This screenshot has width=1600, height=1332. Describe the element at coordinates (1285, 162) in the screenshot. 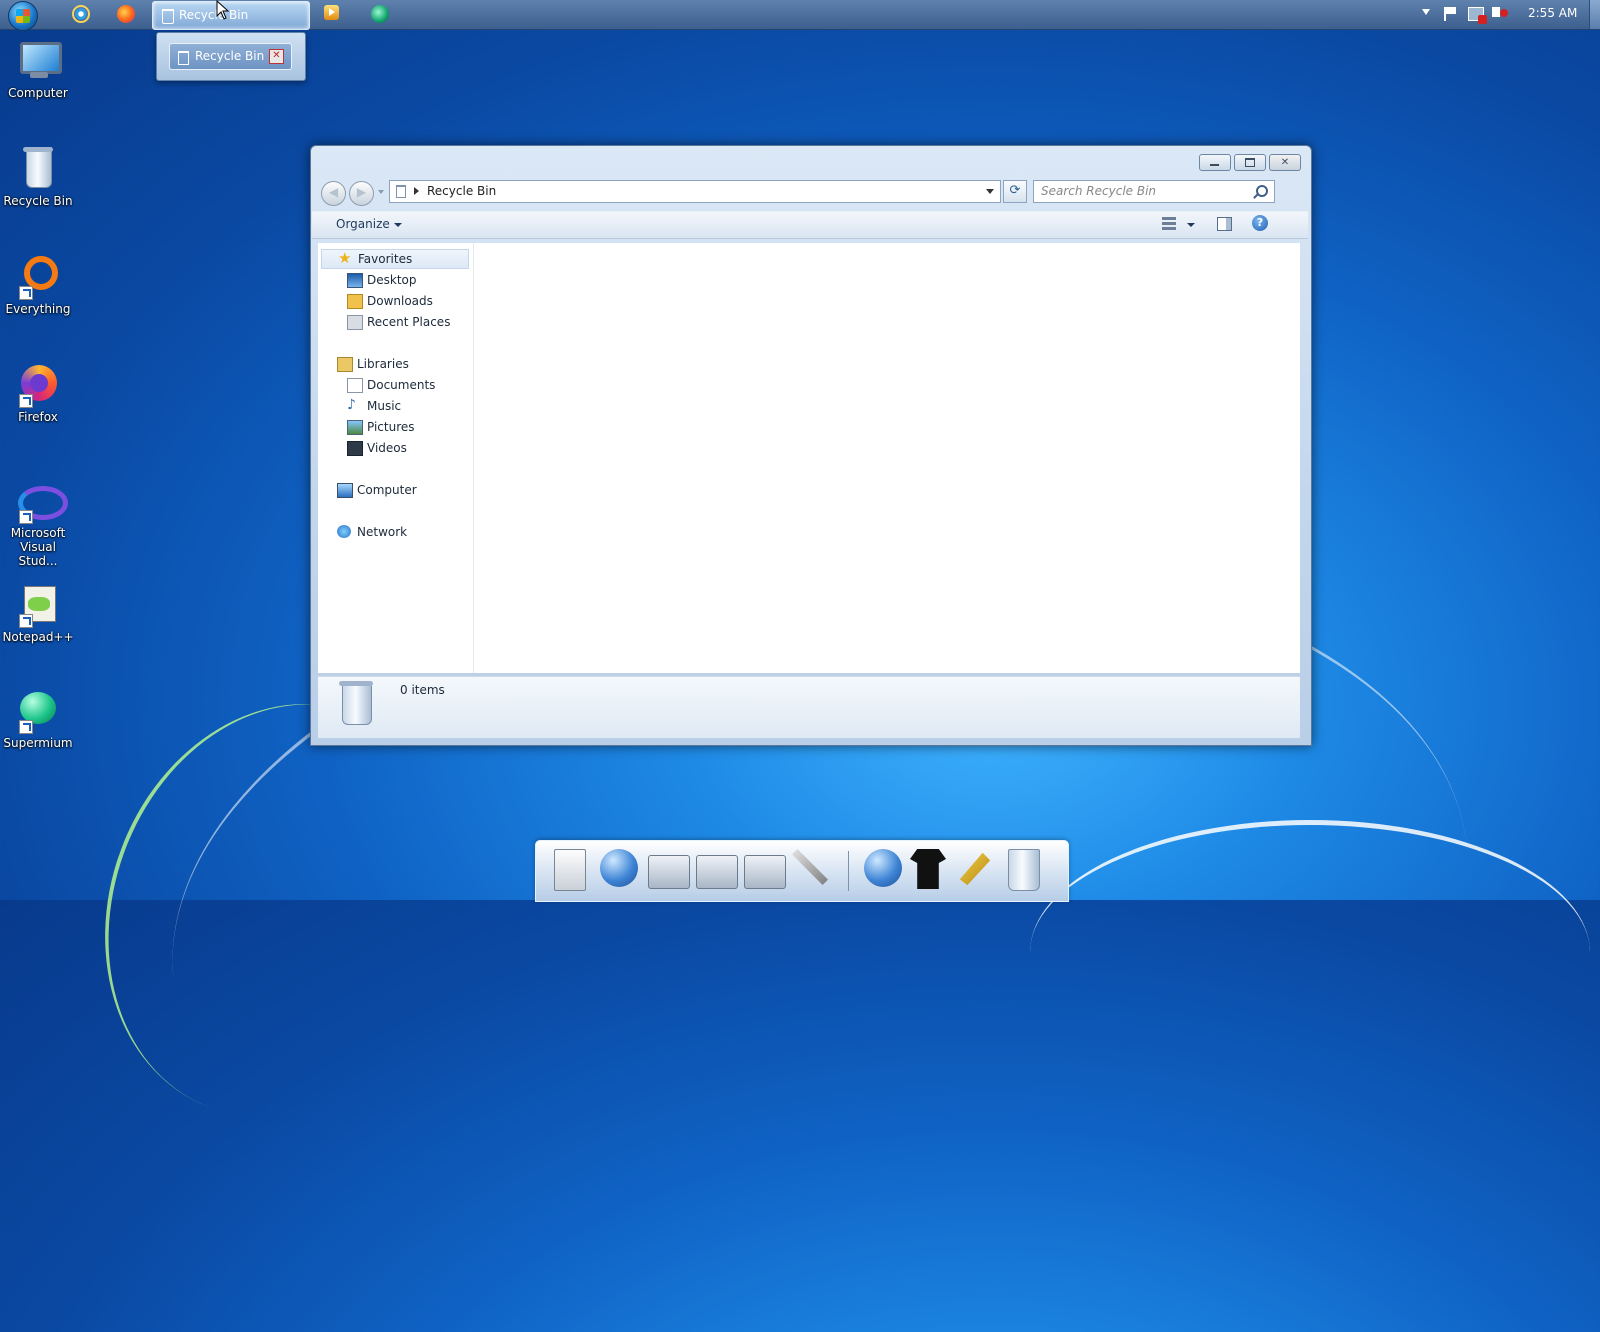

I see `close-button` at that location.